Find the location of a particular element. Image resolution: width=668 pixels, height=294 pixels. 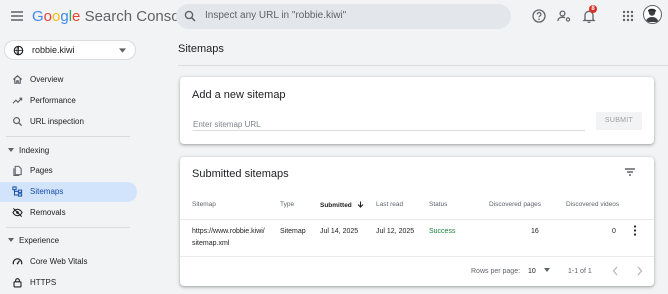

apps-grid-icon is located at coordinates (628, 16).